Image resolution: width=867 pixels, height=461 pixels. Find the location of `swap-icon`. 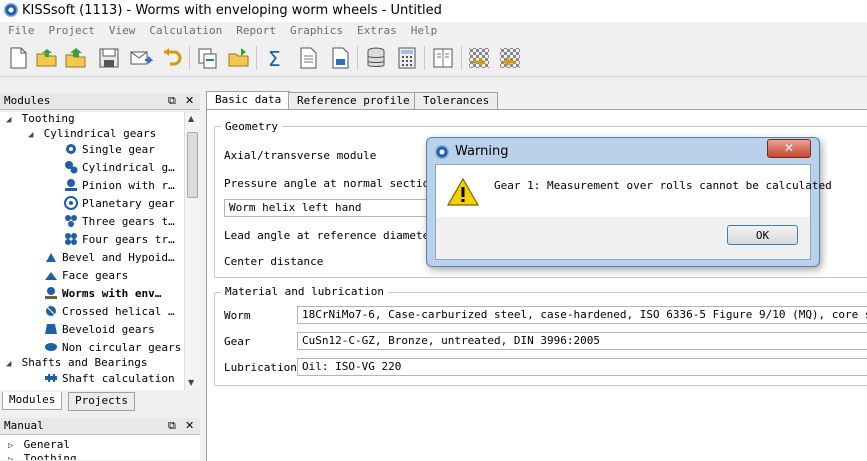

swap-icon is located at coordinates (510, 58).